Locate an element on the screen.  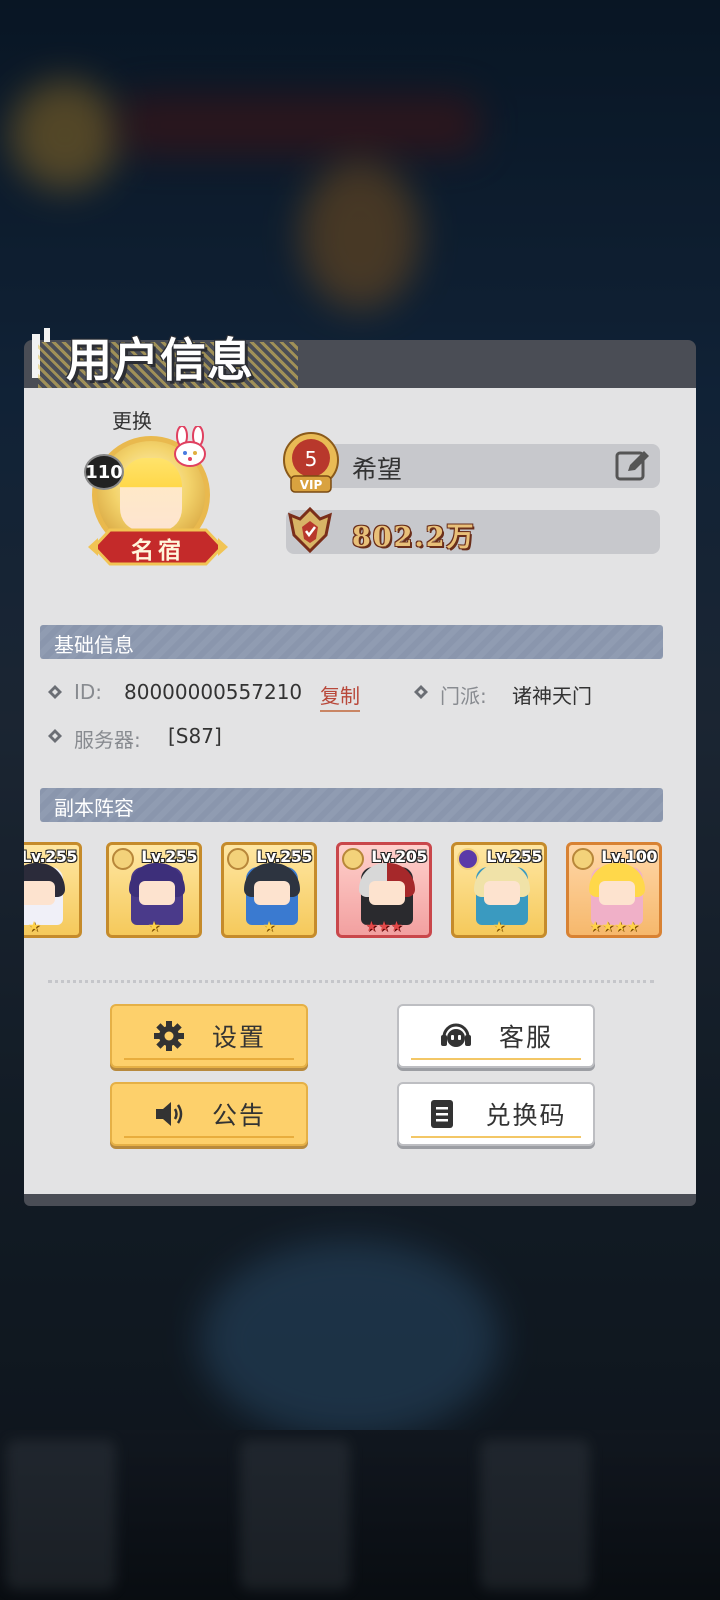
edit-name-icon is located at coordinates (633, 466).